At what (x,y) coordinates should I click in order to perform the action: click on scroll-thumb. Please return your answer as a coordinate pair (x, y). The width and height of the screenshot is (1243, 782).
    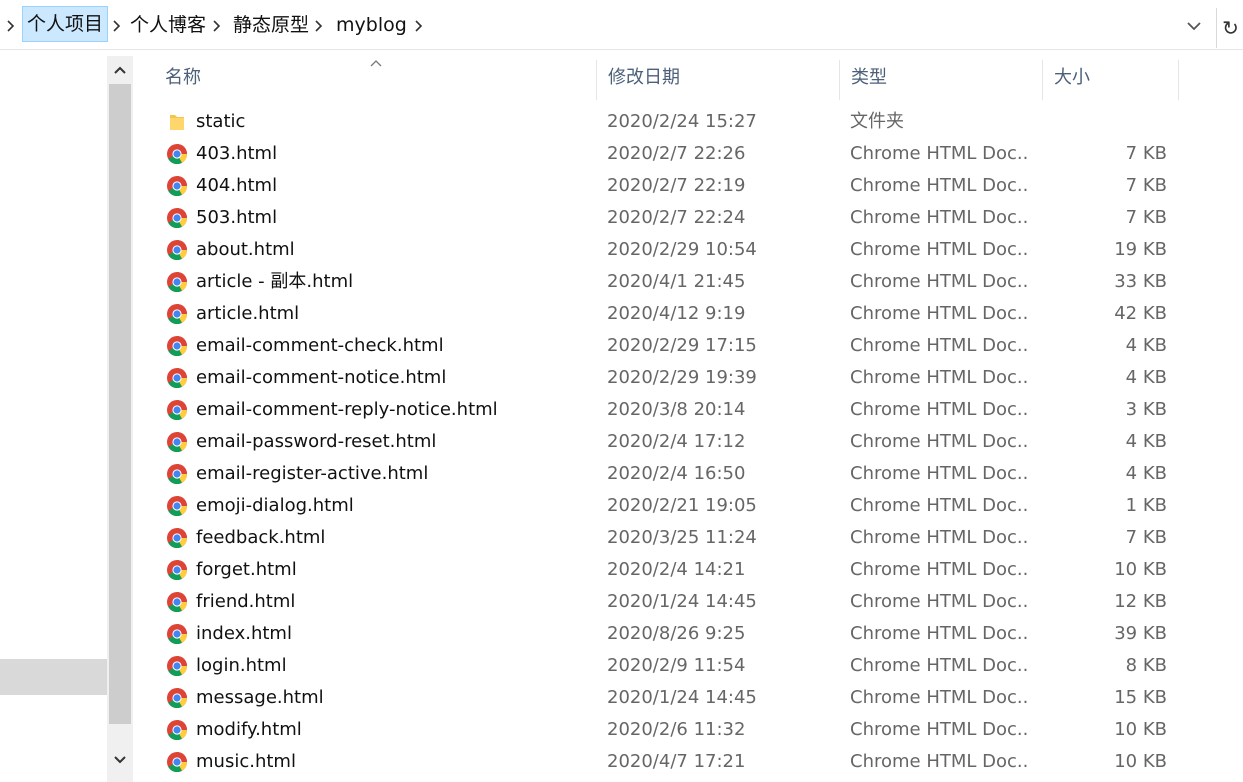
    Looking at the image, I should click on (120, 404).